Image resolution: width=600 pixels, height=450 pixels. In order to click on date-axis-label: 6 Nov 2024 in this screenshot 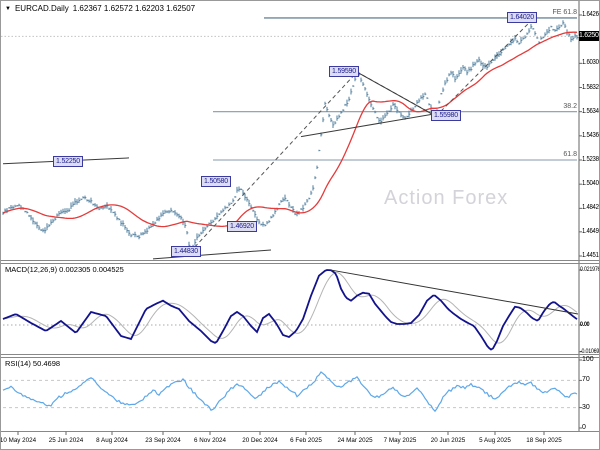, I will do `click(210, 440)`.